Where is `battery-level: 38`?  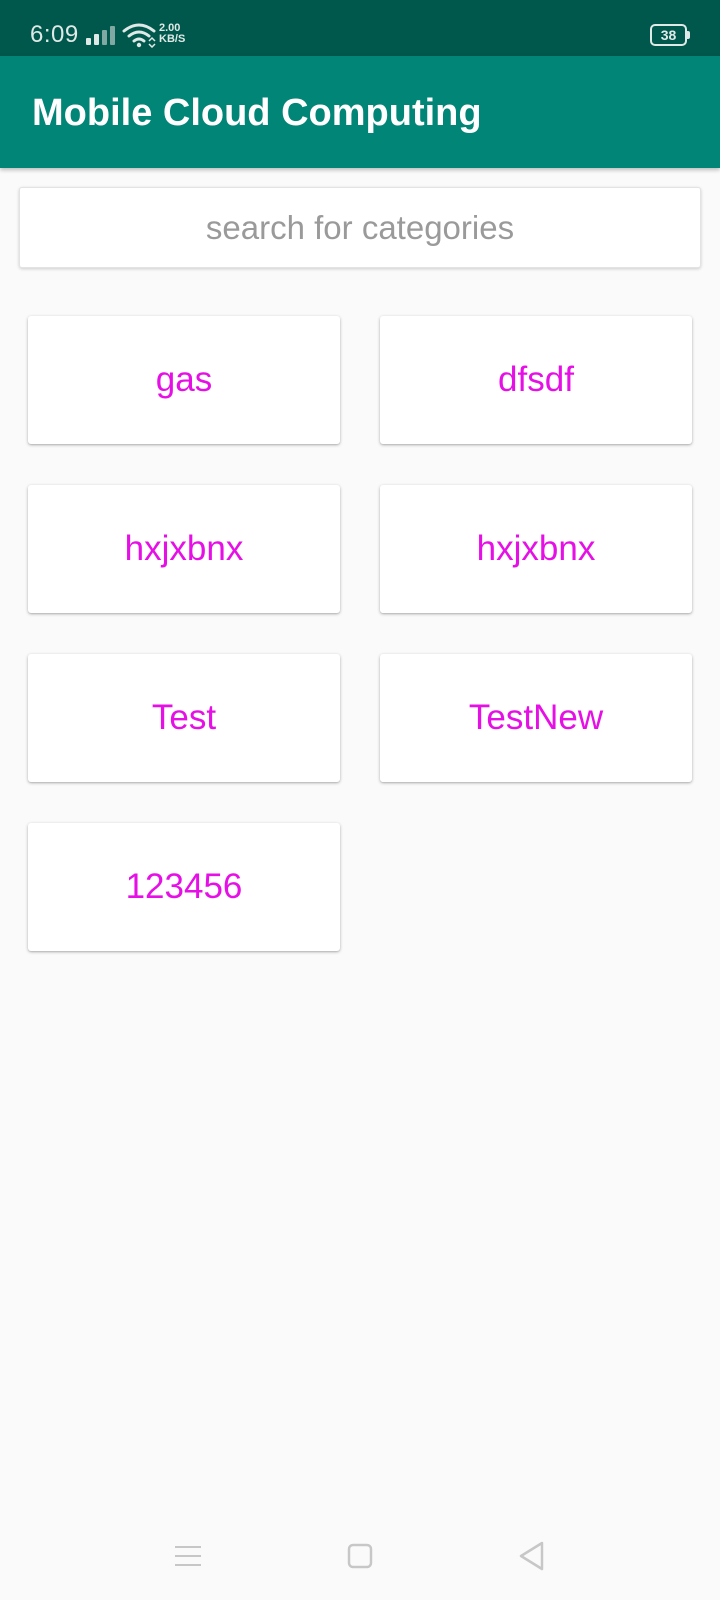 battery-level: 38 is located at coordinates (668, 35).